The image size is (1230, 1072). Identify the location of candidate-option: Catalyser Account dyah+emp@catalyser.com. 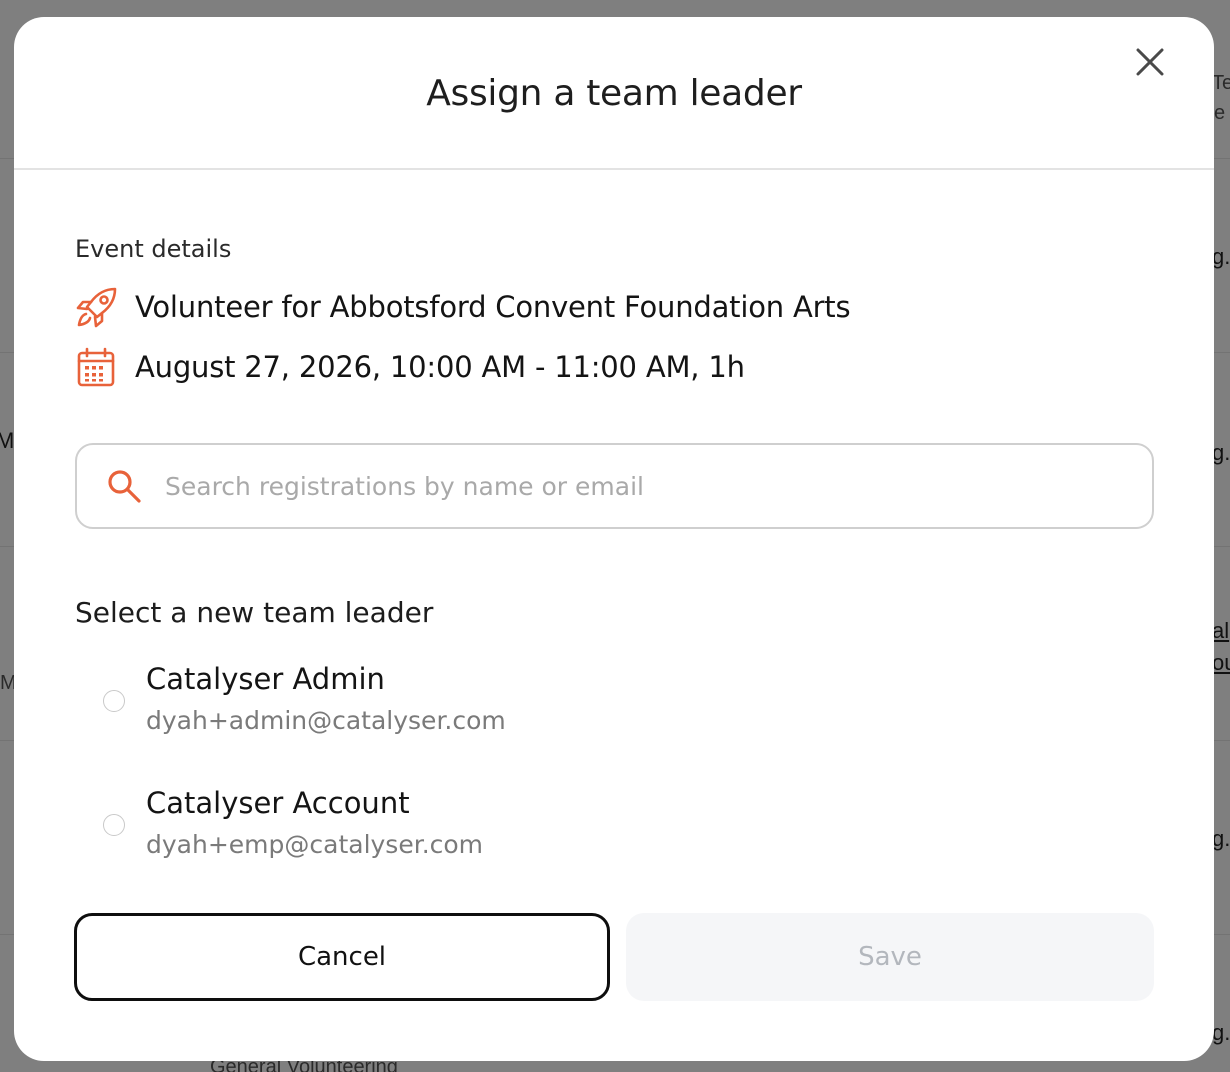
(400, 831).